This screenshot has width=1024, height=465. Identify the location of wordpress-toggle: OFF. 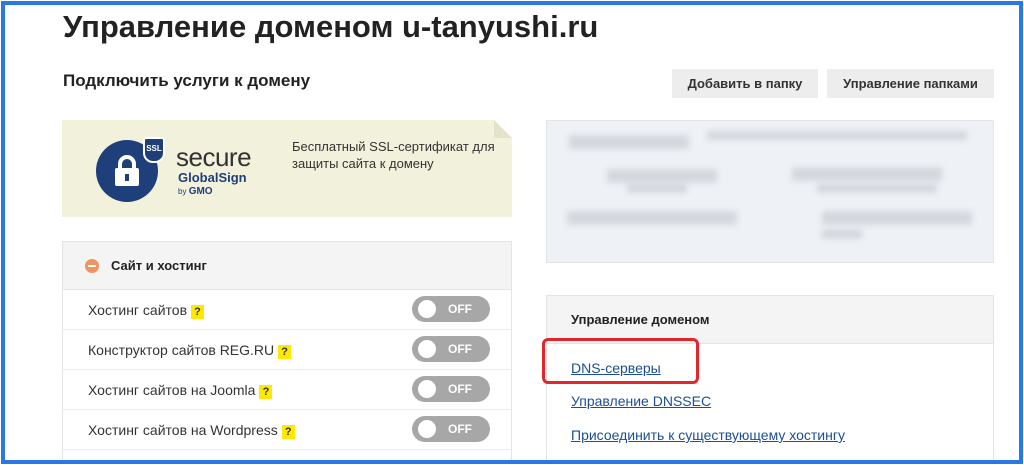
(451, 429).